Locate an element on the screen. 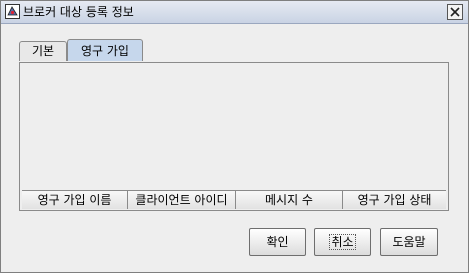 The width and height of the screenshot is (469, 273). column-header-subscription-name: 영구 가입 이름 is located at coordinates (75, 200).